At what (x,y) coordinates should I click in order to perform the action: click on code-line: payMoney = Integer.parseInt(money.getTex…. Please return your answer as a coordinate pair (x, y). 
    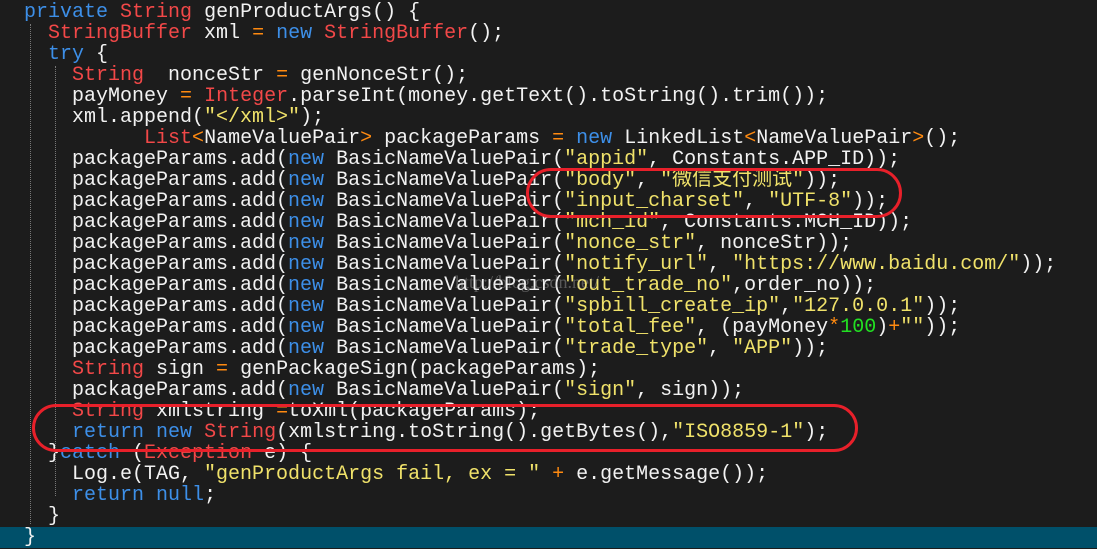
    Looking at the image, I should click on (548, 96).